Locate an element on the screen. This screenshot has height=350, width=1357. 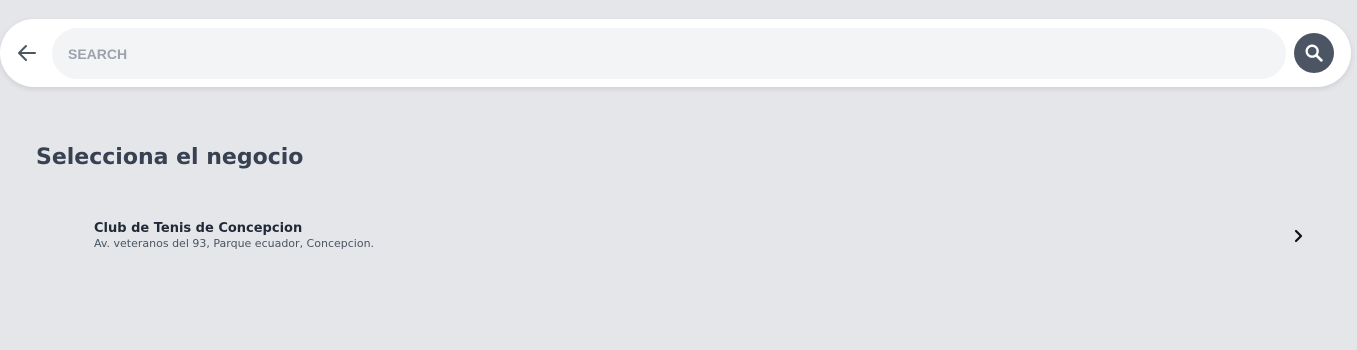
chevron-right-icon is located at coordinates (1298, 236).